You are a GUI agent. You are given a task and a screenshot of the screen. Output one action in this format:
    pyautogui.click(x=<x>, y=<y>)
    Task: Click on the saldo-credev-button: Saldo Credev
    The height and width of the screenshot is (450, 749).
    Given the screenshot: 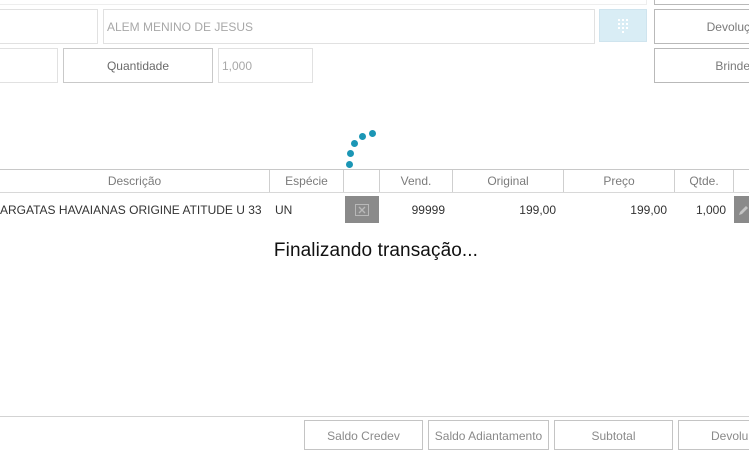 What is the action you would take?
    pyautogui.click(x=363, y=435)
    